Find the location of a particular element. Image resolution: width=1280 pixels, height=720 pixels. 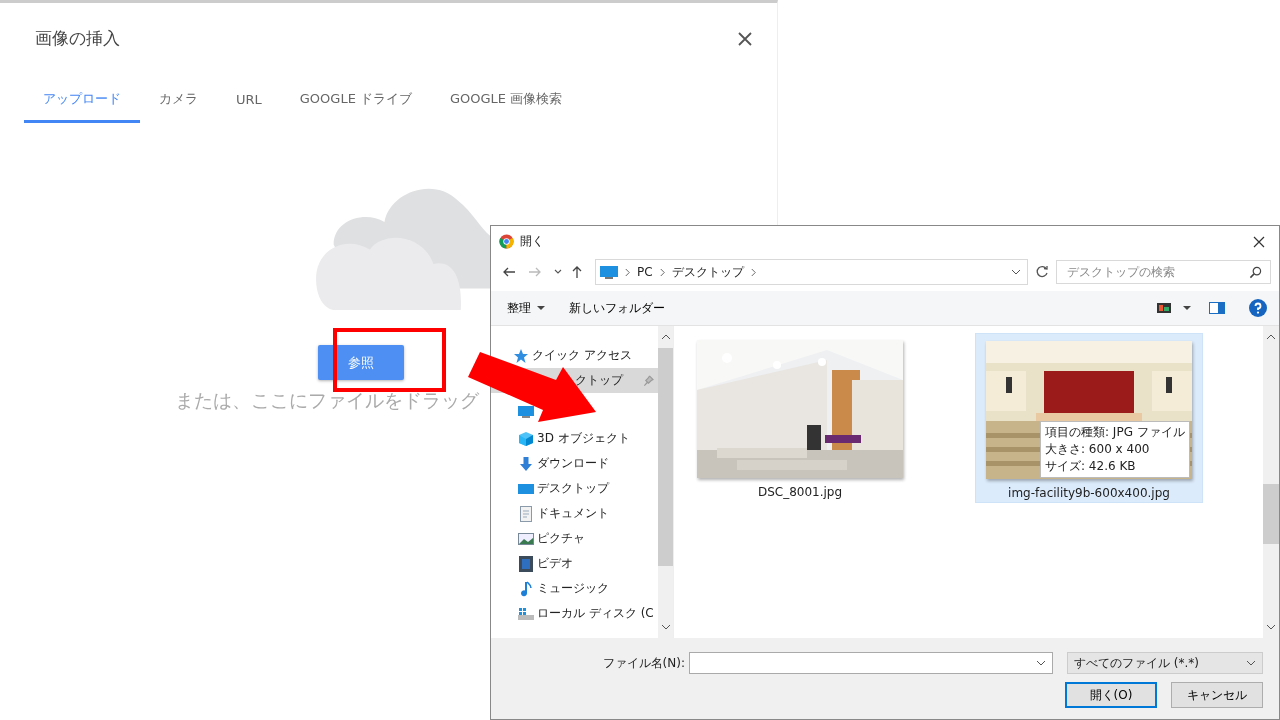

file-name: img-facility9b-600x400.jpg is located at coordinates (1089, 493).